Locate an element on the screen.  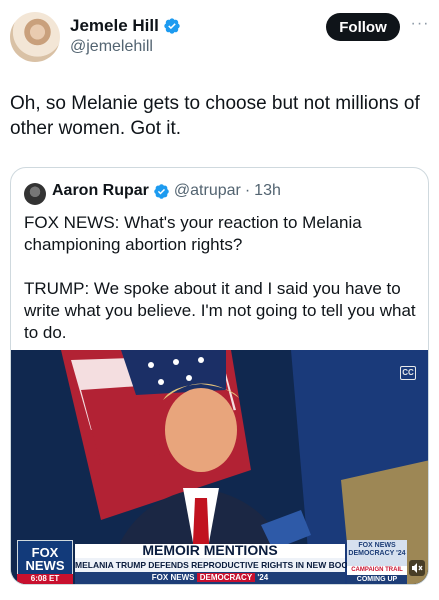
quote-verified-badge-icon is located at coordinates (161, 191).